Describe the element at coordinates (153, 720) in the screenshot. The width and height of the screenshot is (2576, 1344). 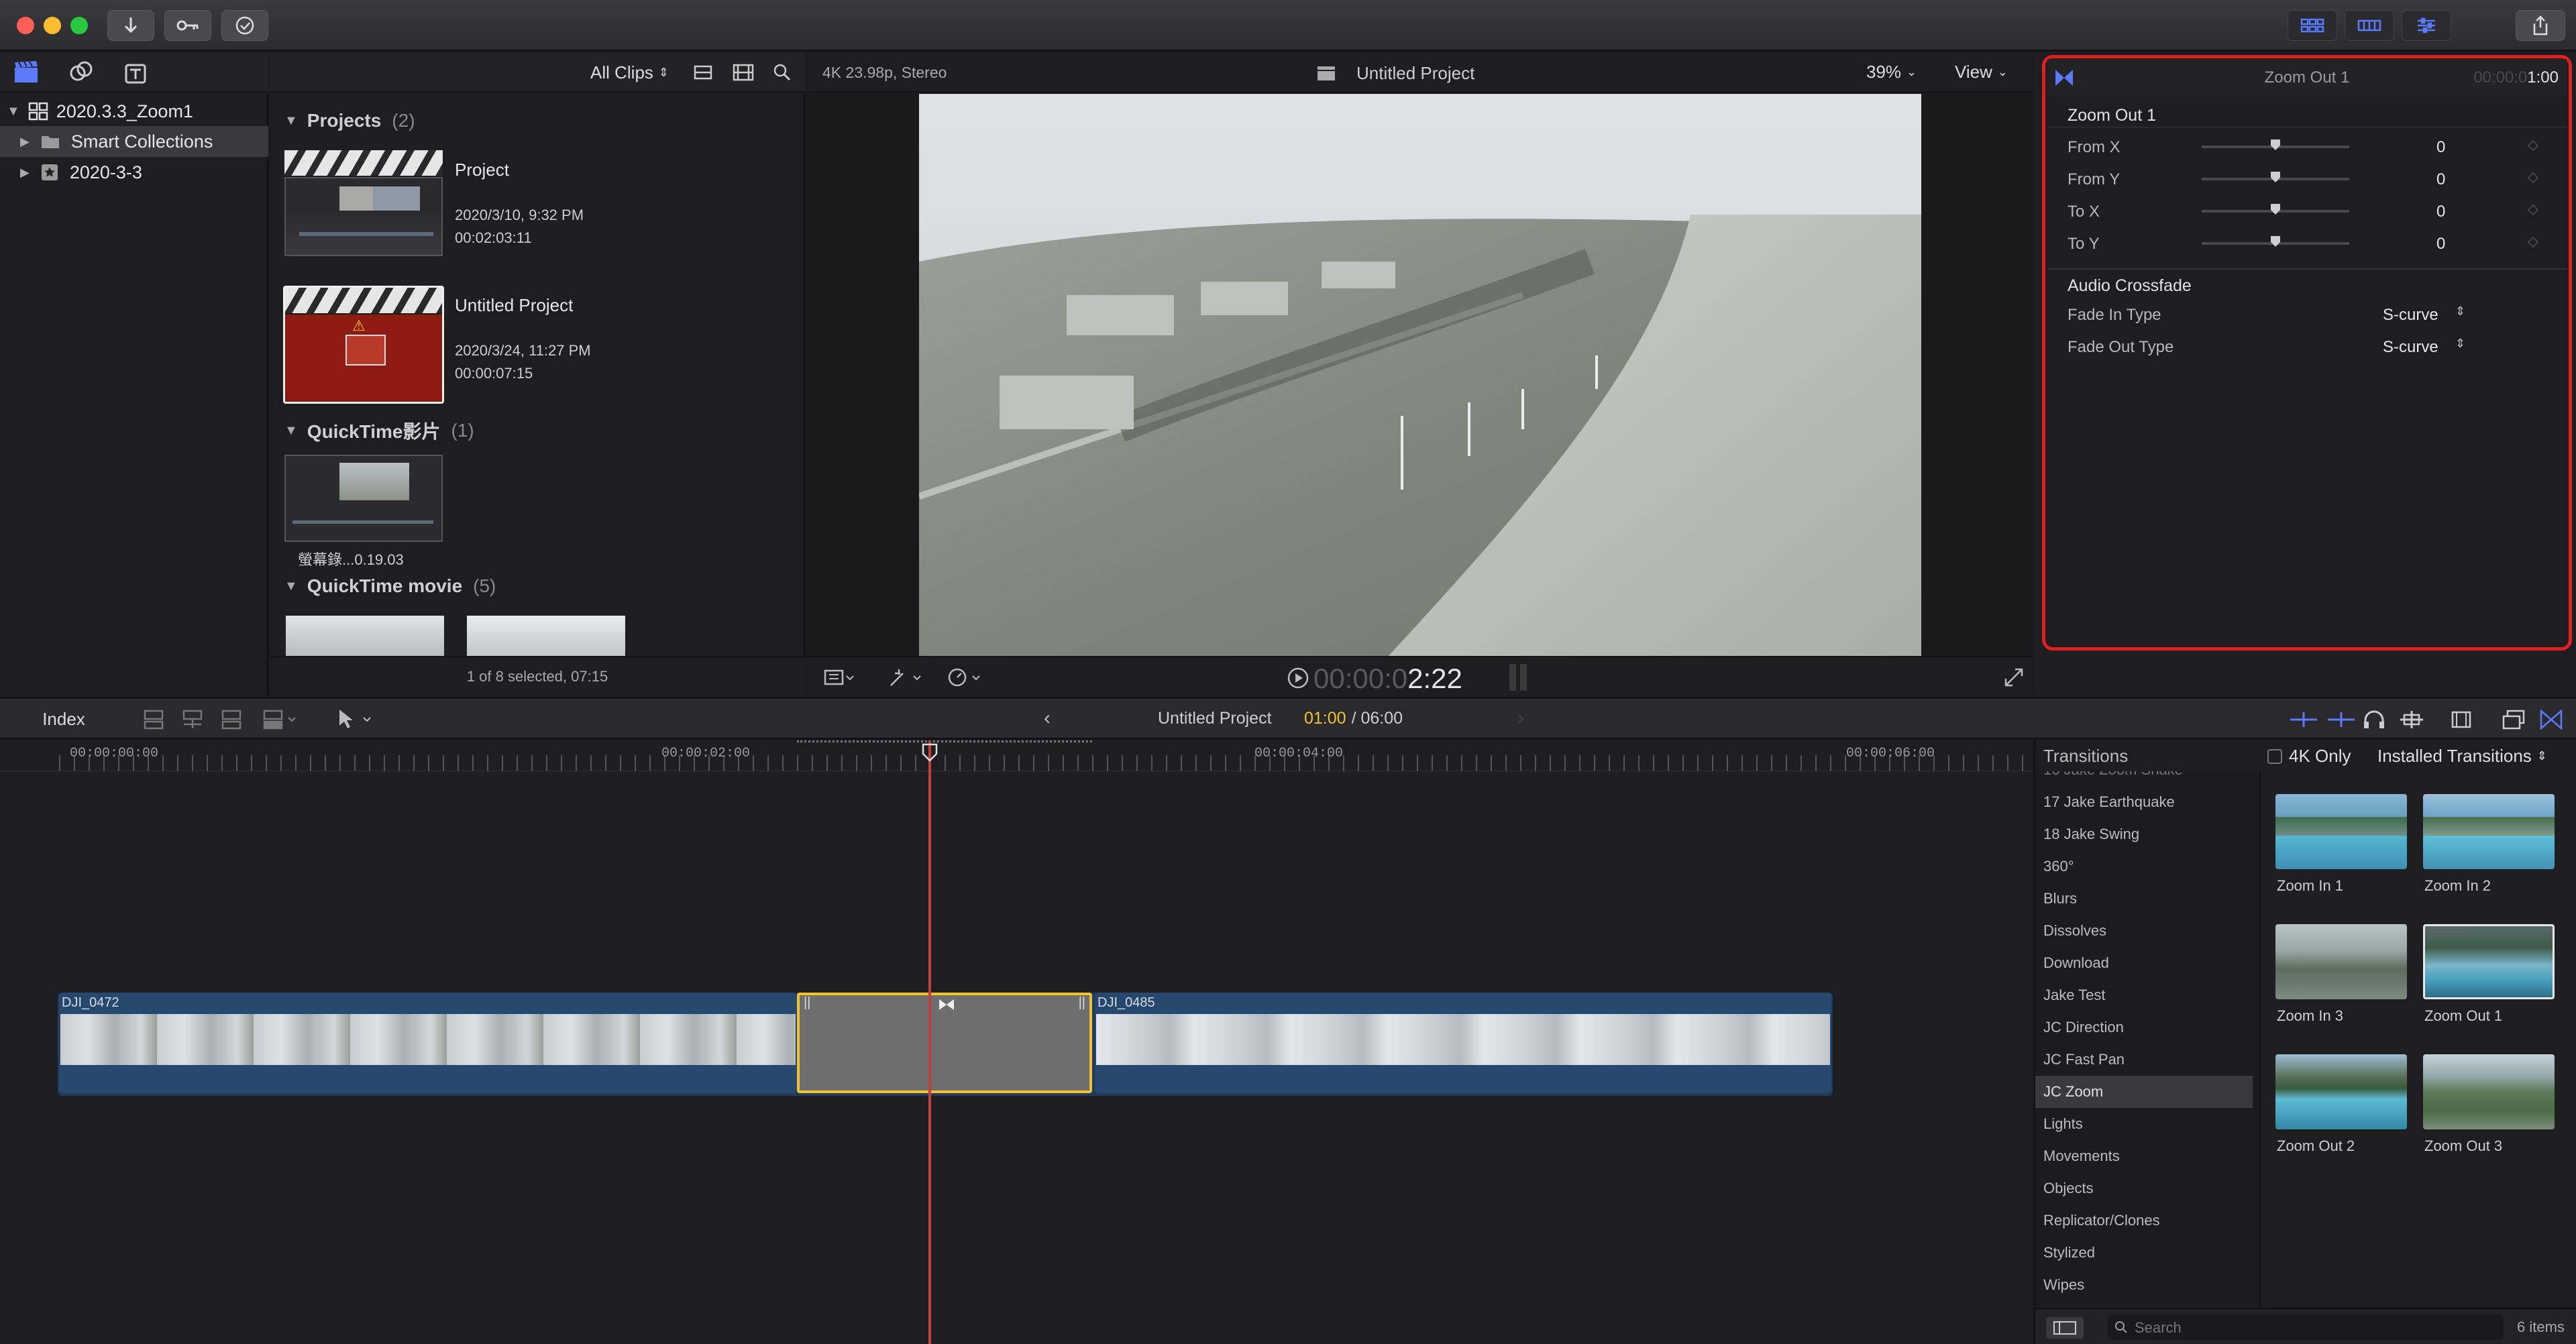
I see `connect-clip-icon` at that location.